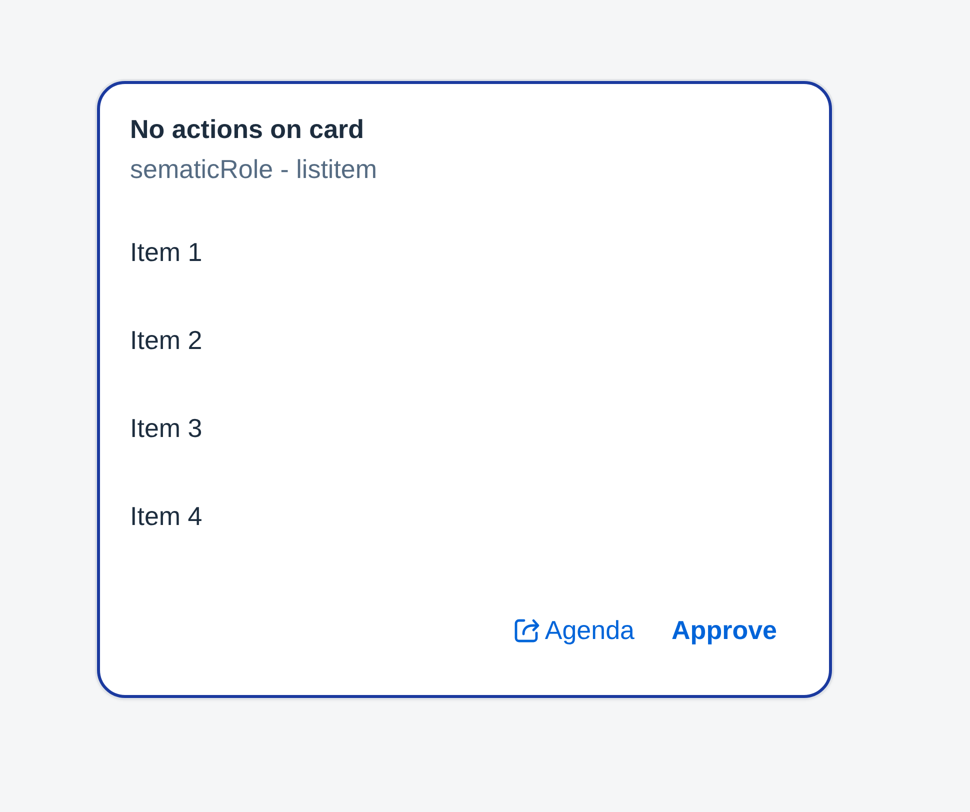 The image size is (970, 812). I want to click on list-item: Item 4, so click(464, 516).